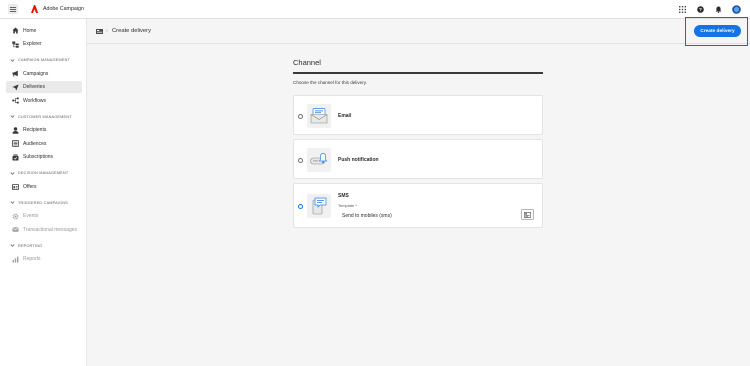 The image size is (750, 366). Describe the element at coordinates (15, 157) in the screenshot. I see `subscription-icon` at that location.